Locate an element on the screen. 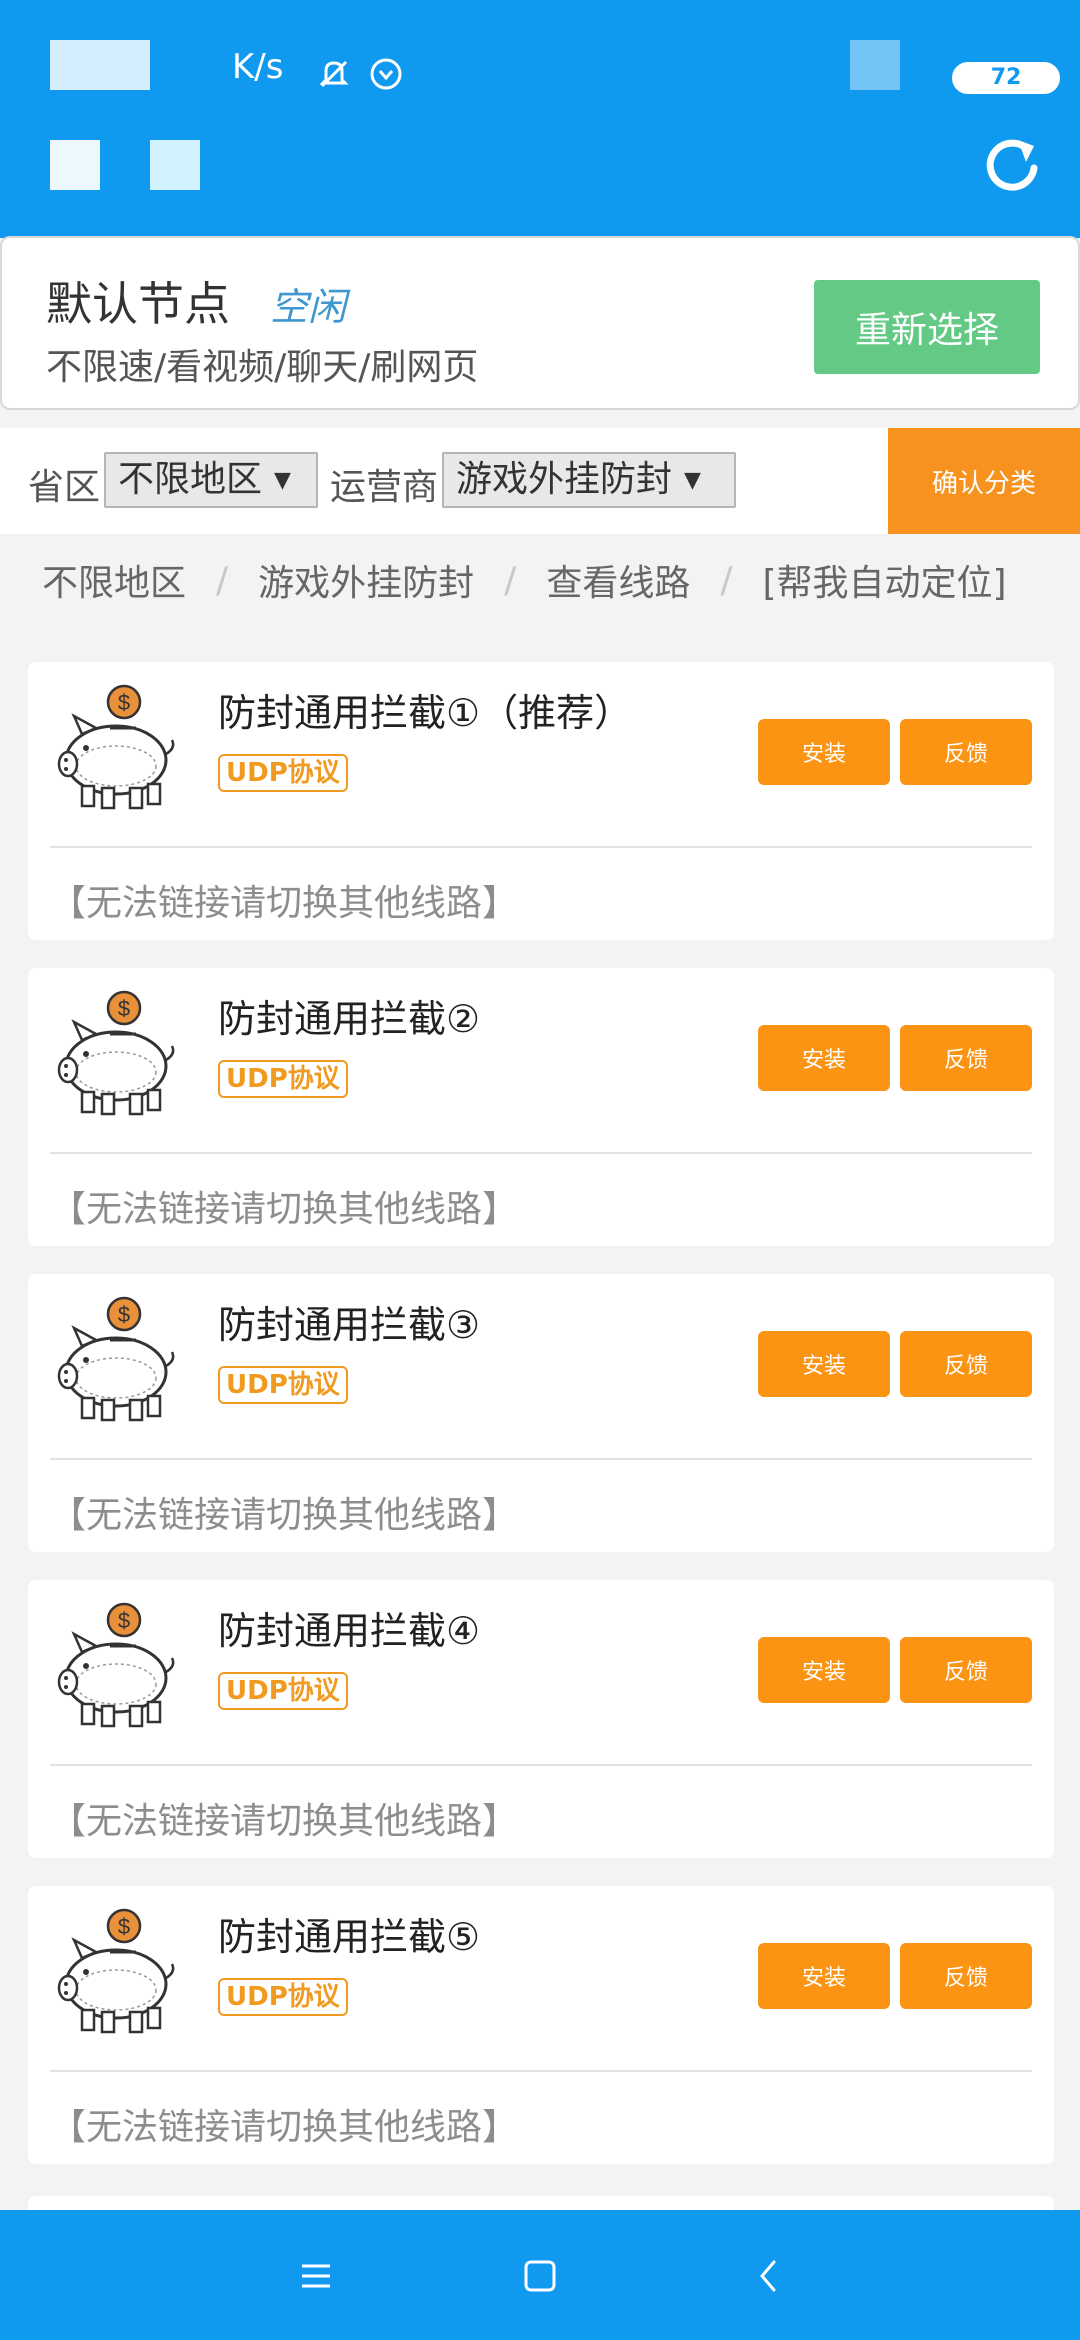 The width and height of the screenshot is (1080, 2340). system-nav-bar is located at coordinates (540, 2275).